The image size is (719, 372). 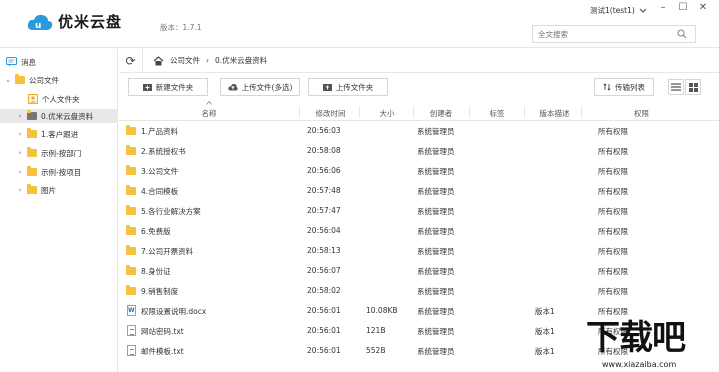 What do you see at coordinates (160, 291) in the screenshot?
I see `file-name: 9.销售制度` at bounding box center [160, 291].